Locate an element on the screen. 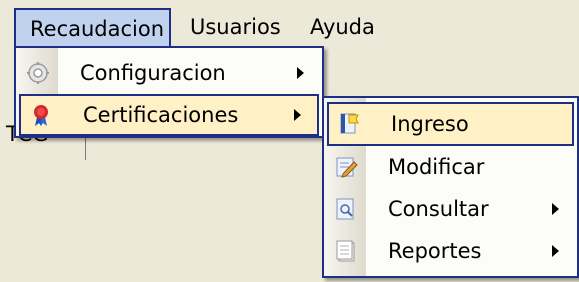  menu-item-configuracion: Configuracion is located at coordinates (169, 73).